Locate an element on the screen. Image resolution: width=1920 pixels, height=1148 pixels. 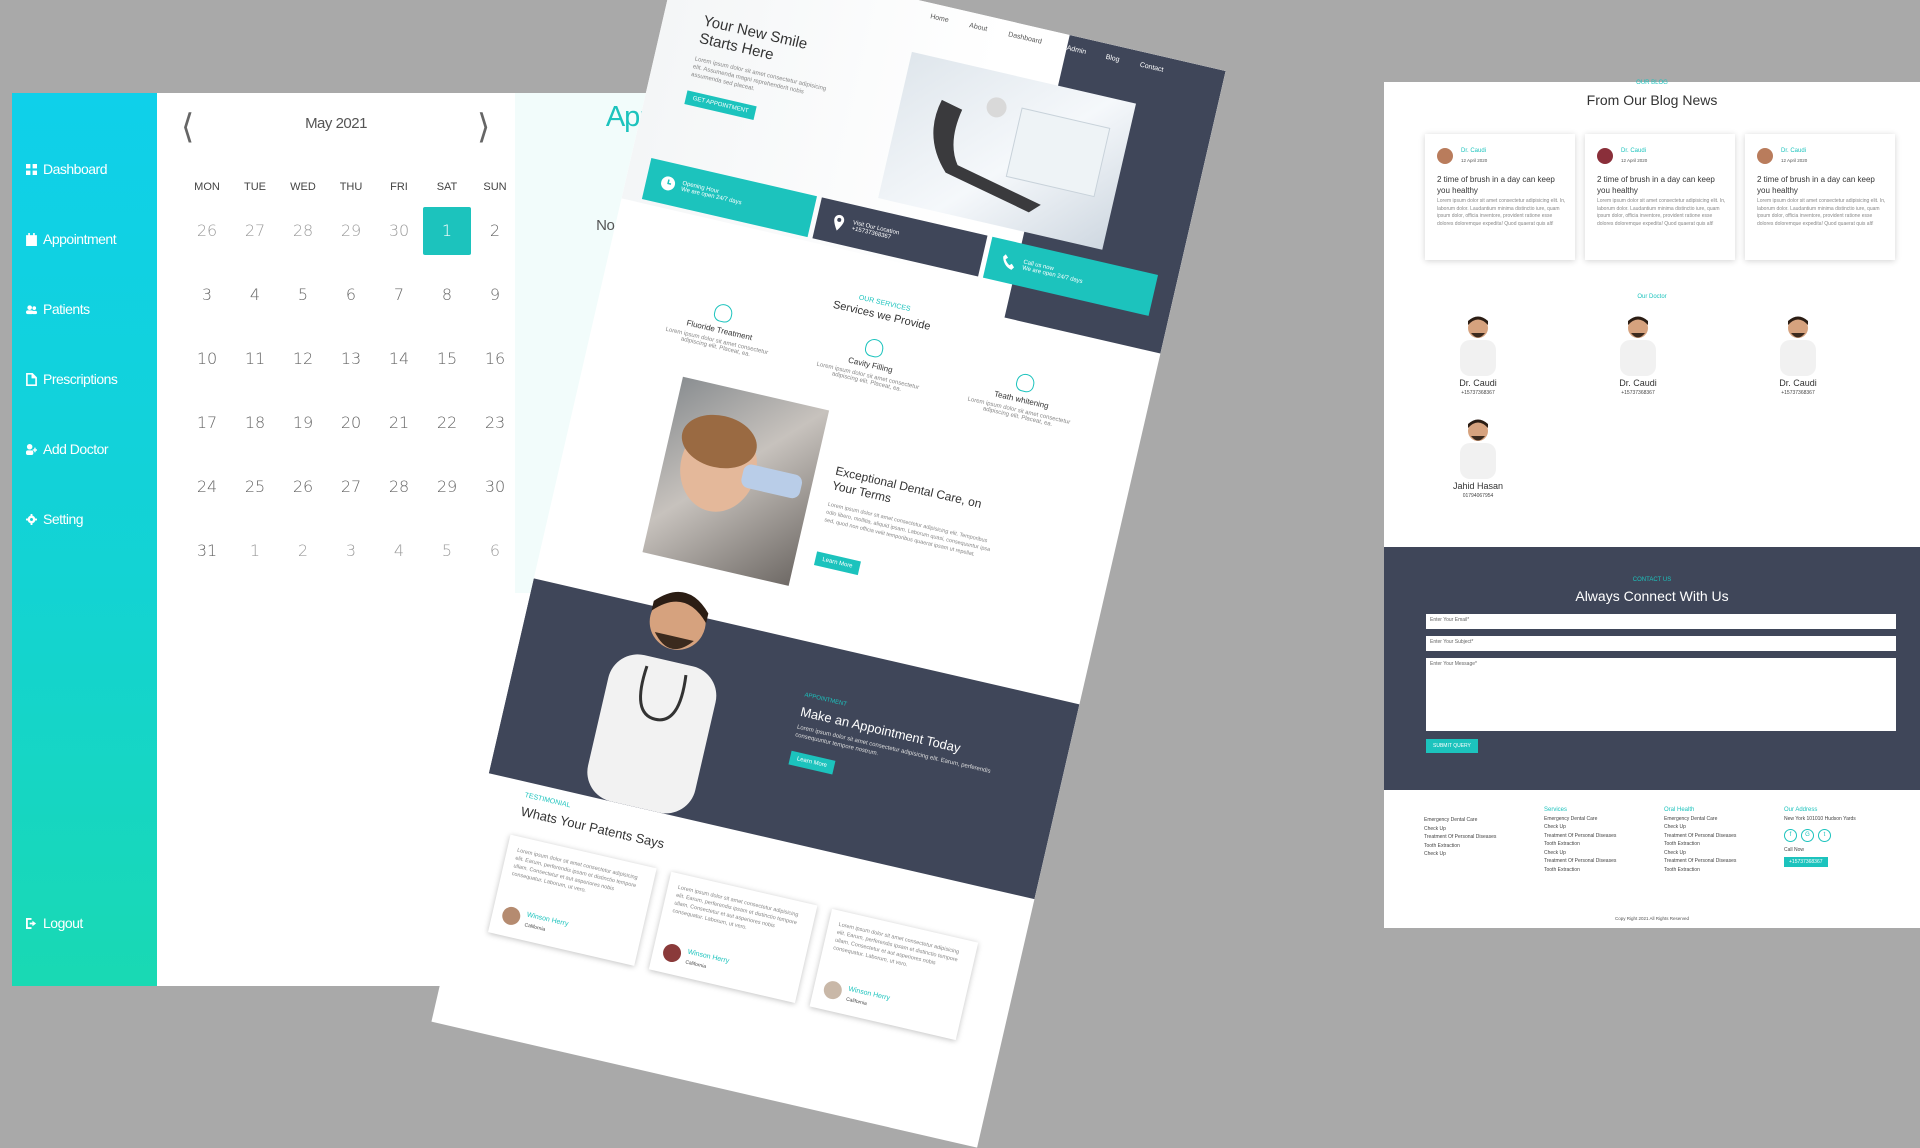
sidebar-item-prescriptions: Prescriptions is located at coordinates (72, 379).